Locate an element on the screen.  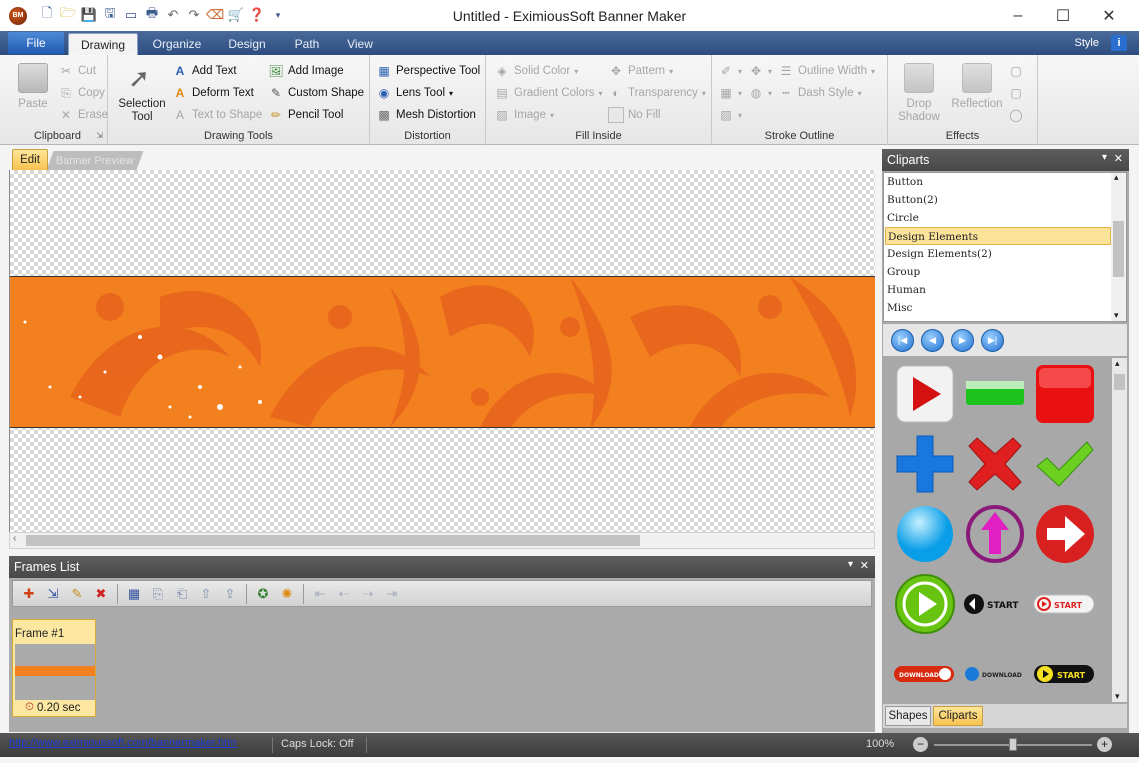
help-icon: ❓ is located at coordinates (257, 15).